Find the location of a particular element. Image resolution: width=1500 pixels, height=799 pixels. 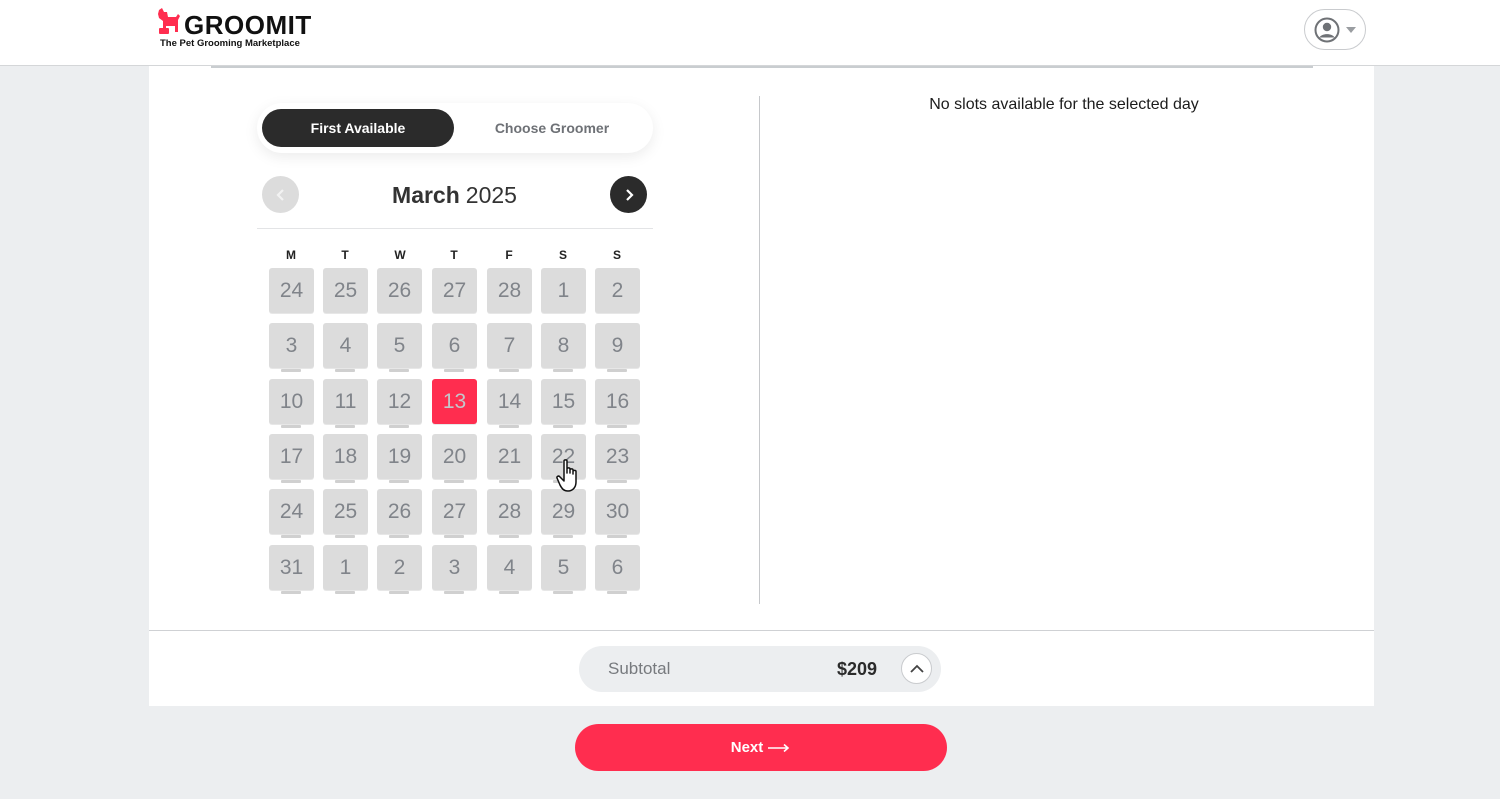

brand-name: GROOMIT is located at coordinates (248, 25).